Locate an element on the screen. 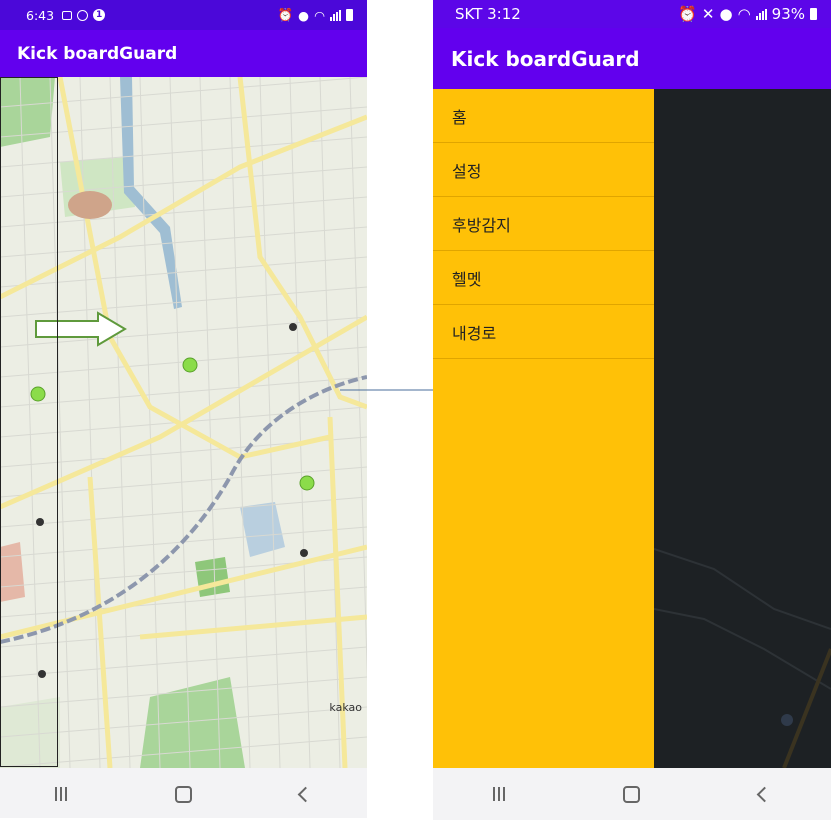 The height and width of the screenshot is (820, 831). drawer-item-home: 홈 is located at coordinates (543, 116).